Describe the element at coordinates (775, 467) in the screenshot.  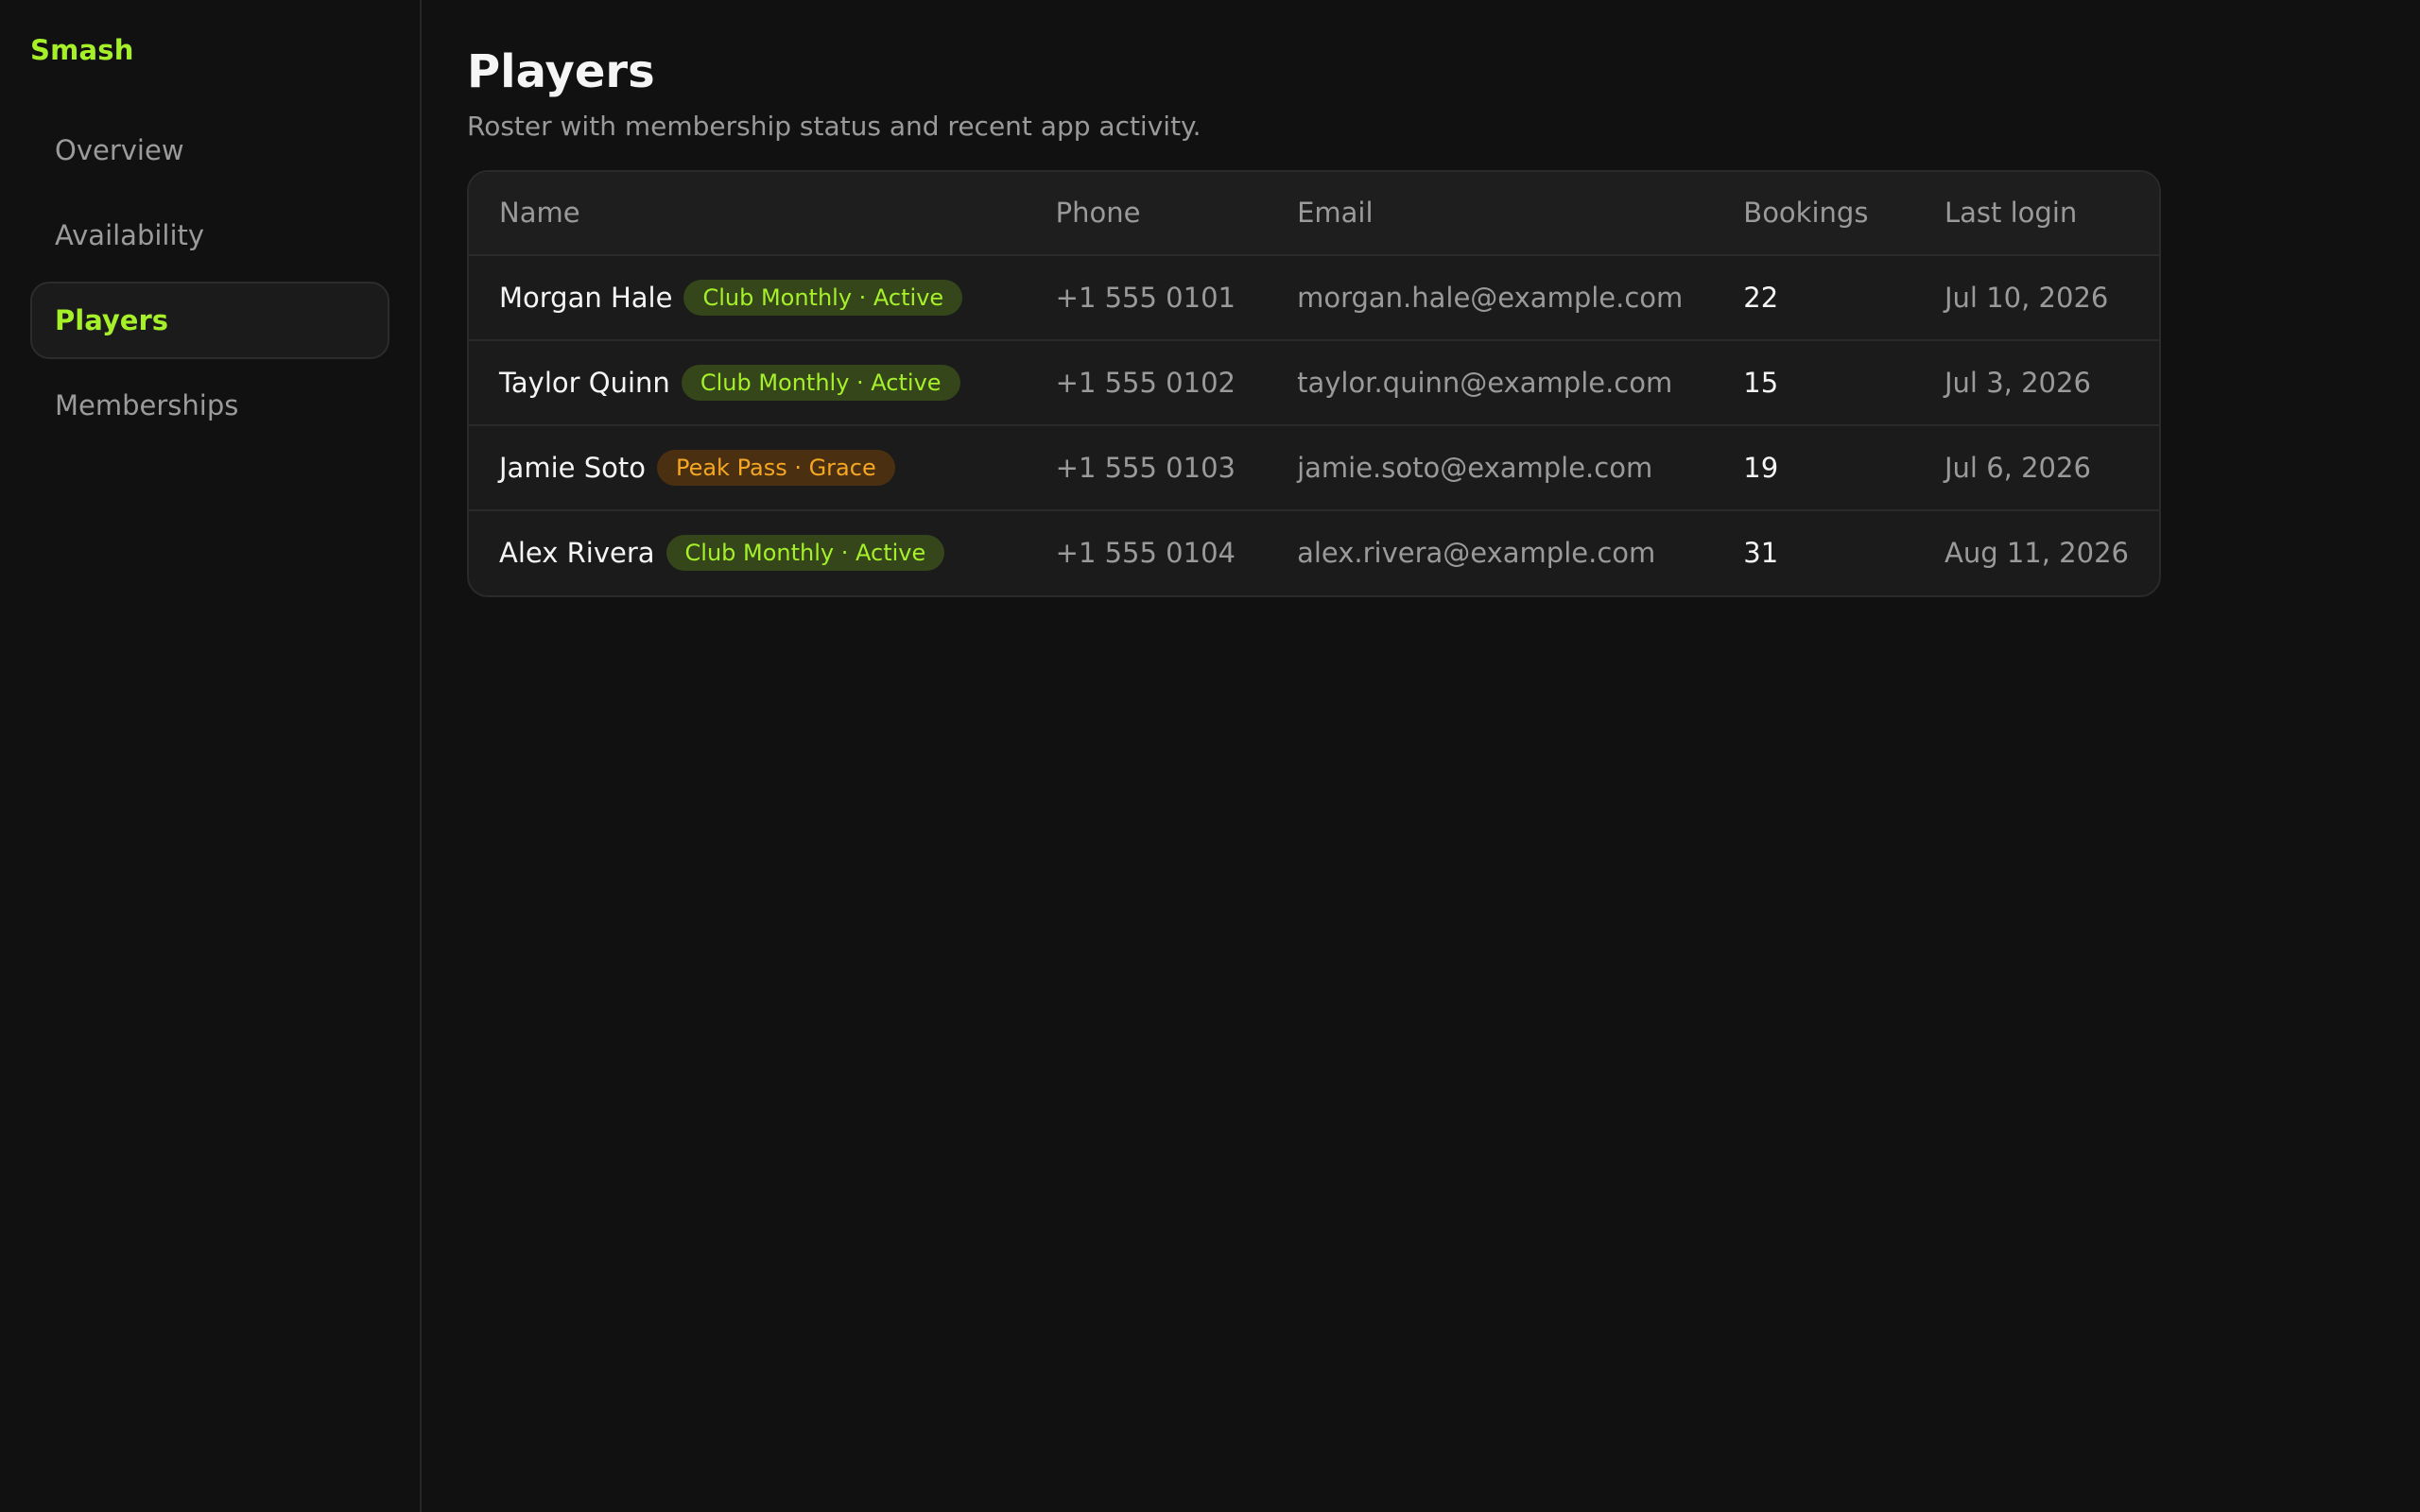
I see `membership-badge: Peak Pass · Grace` at that location.